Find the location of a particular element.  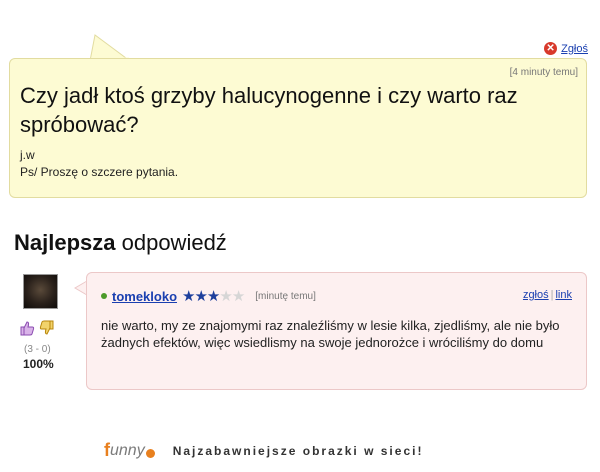

best-answer-heading: Najlepsza odpowiedź is located at coordinates (120, 243).